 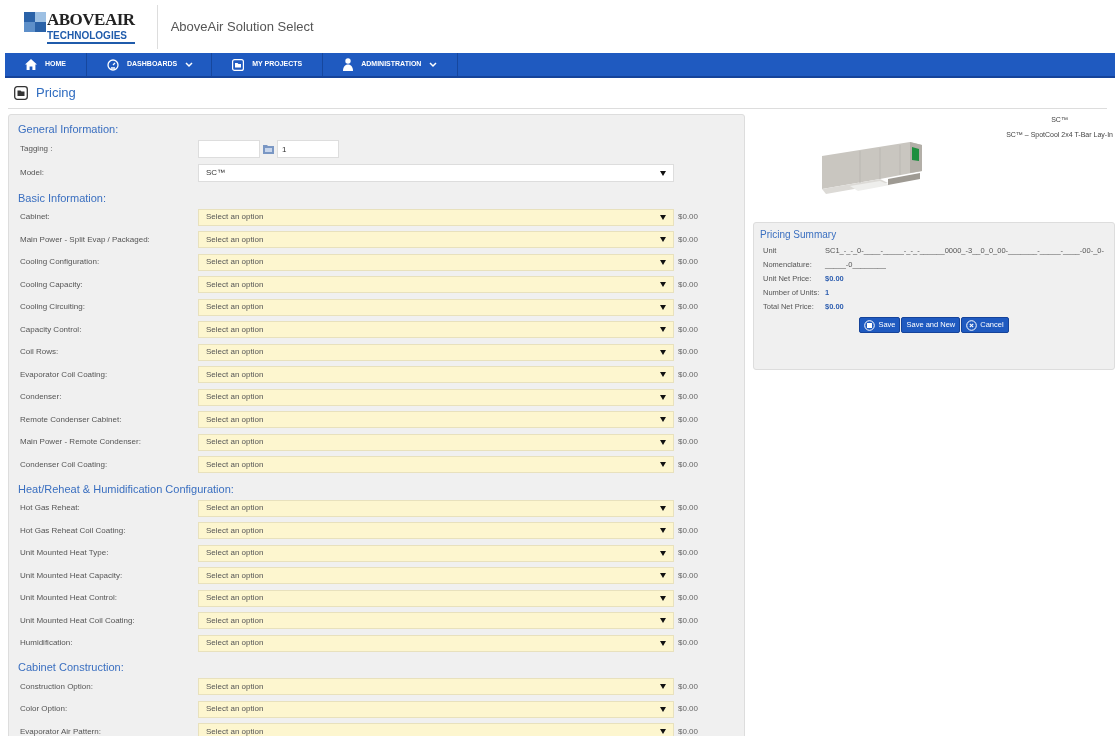 I want to click on field-label: Humidification:, so click(x=47, y=643).